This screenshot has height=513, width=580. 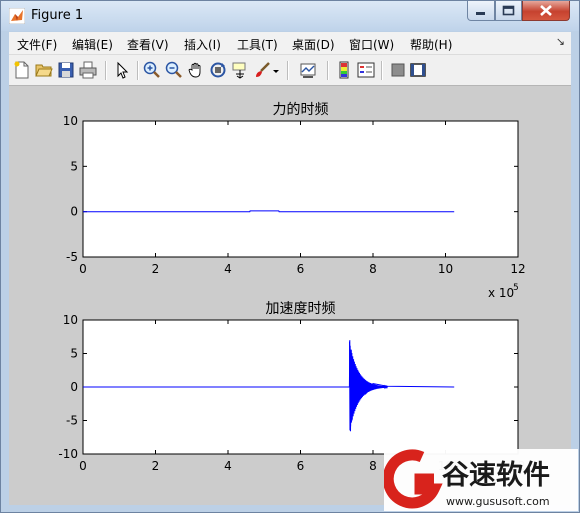 What do you see at coordinates (481, 11) in the screenshot?
I see `minimize-button` at bounding box center [481, 11].